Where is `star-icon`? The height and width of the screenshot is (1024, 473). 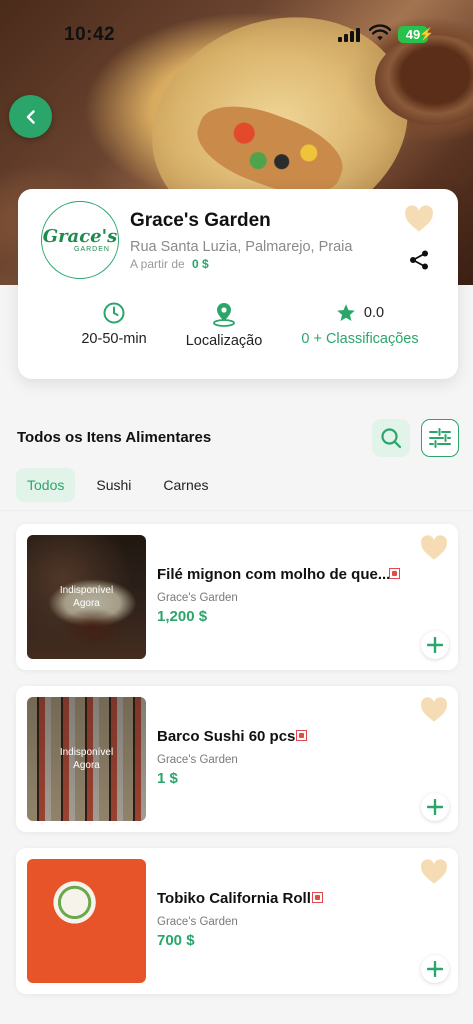 star-icon is located at coordinates (346, 312).